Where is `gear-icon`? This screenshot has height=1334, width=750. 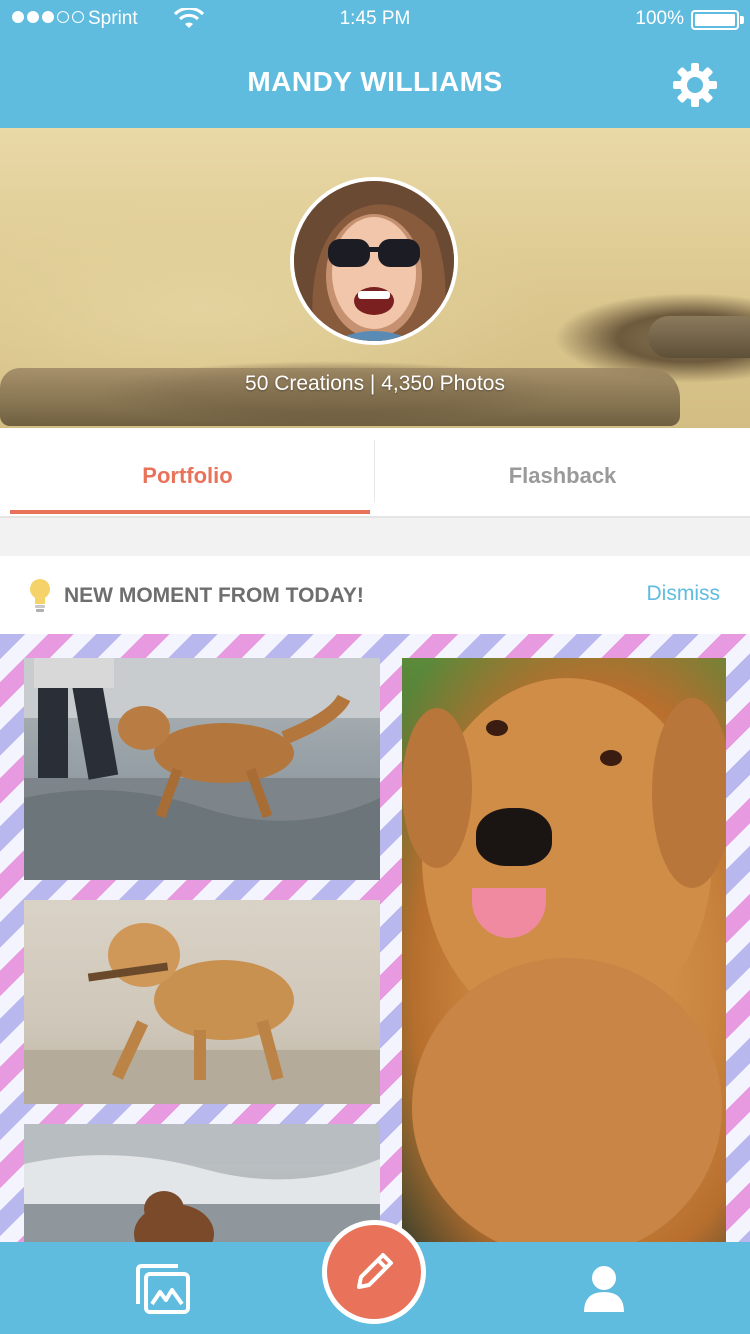
gear-icon is located at coordinates (695, 85).